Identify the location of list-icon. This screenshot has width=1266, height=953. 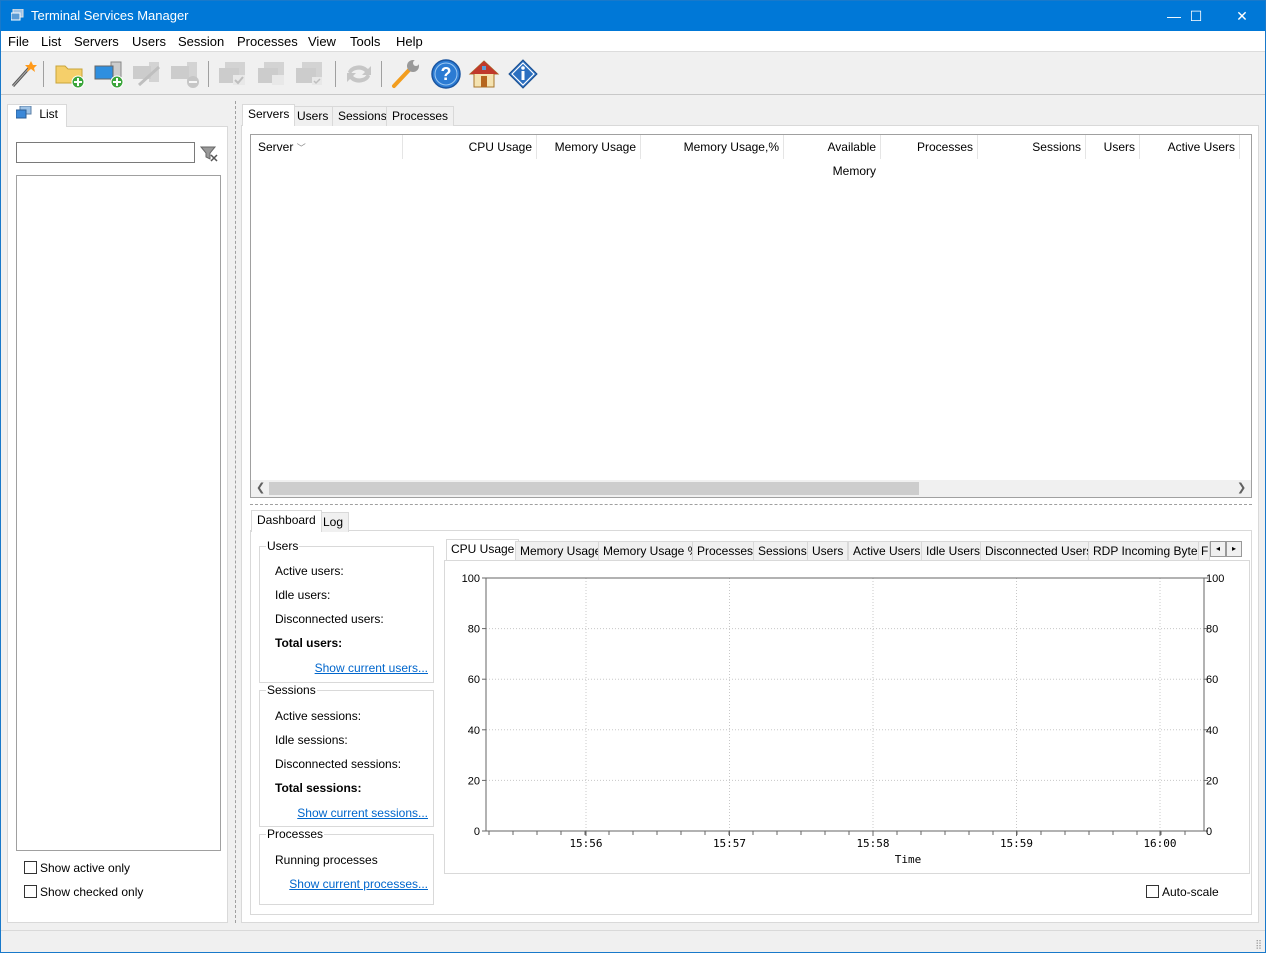
(23, 112).